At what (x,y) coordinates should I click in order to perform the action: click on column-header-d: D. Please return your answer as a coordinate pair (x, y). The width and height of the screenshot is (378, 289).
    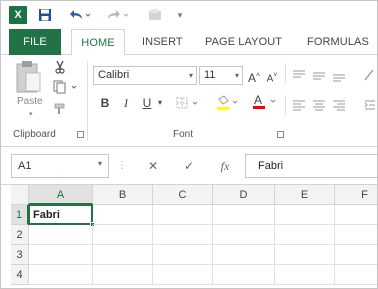
    Looking at the image, I should click on (244, 195).